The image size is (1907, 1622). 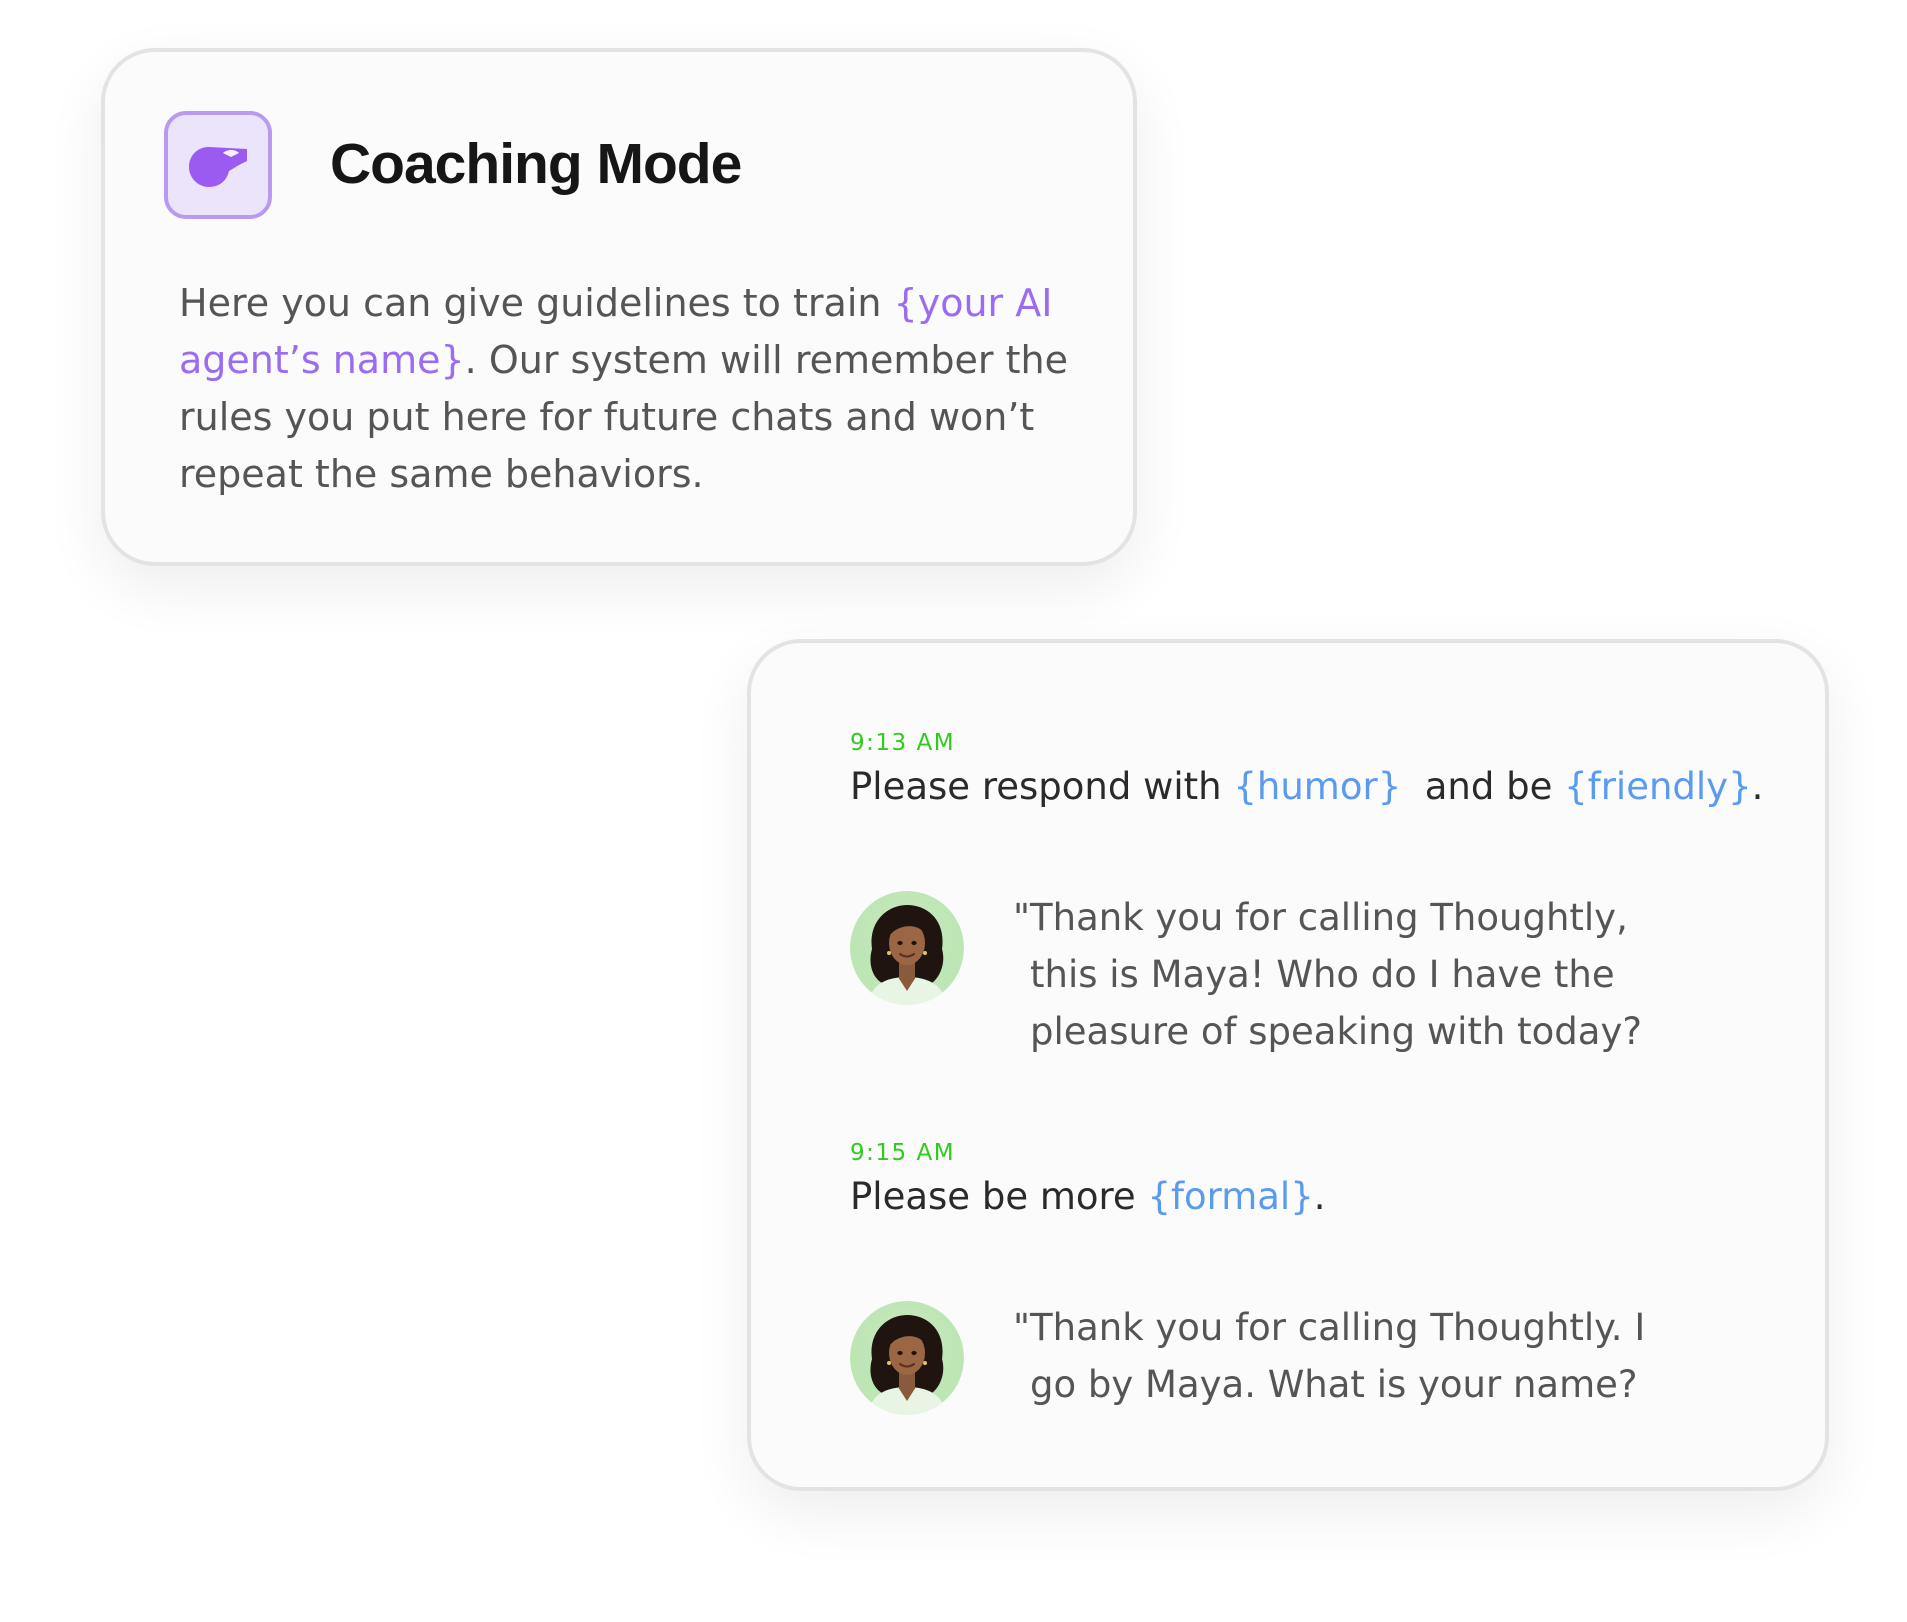 I want to click on message-text: Please respond with, so click(x=1042, y=786).